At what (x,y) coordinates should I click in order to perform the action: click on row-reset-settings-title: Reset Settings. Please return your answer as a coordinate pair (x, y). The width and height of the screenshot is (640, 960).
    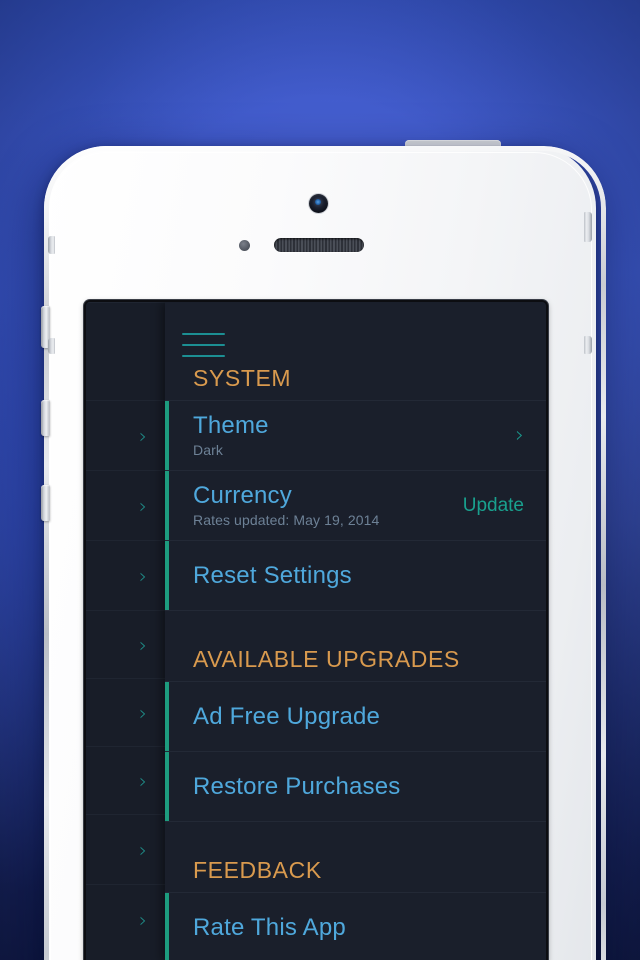
    Looking at the image, I should click on (272, 575).